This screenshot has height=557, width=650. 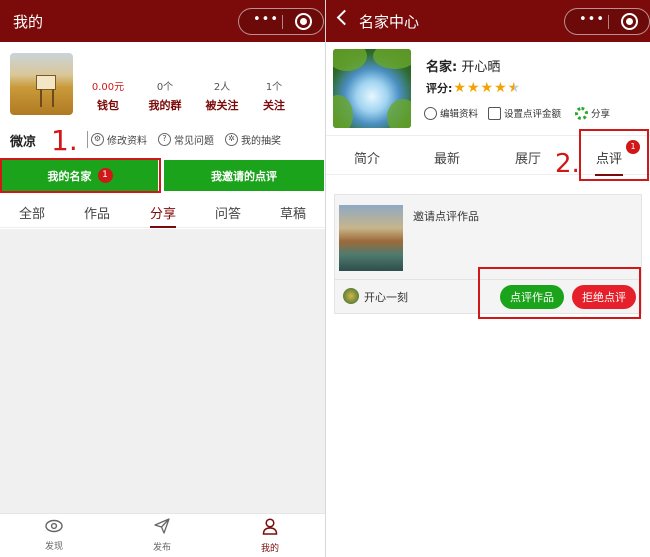 I want to click on following-value: 1个, so click(x=274, y=87).